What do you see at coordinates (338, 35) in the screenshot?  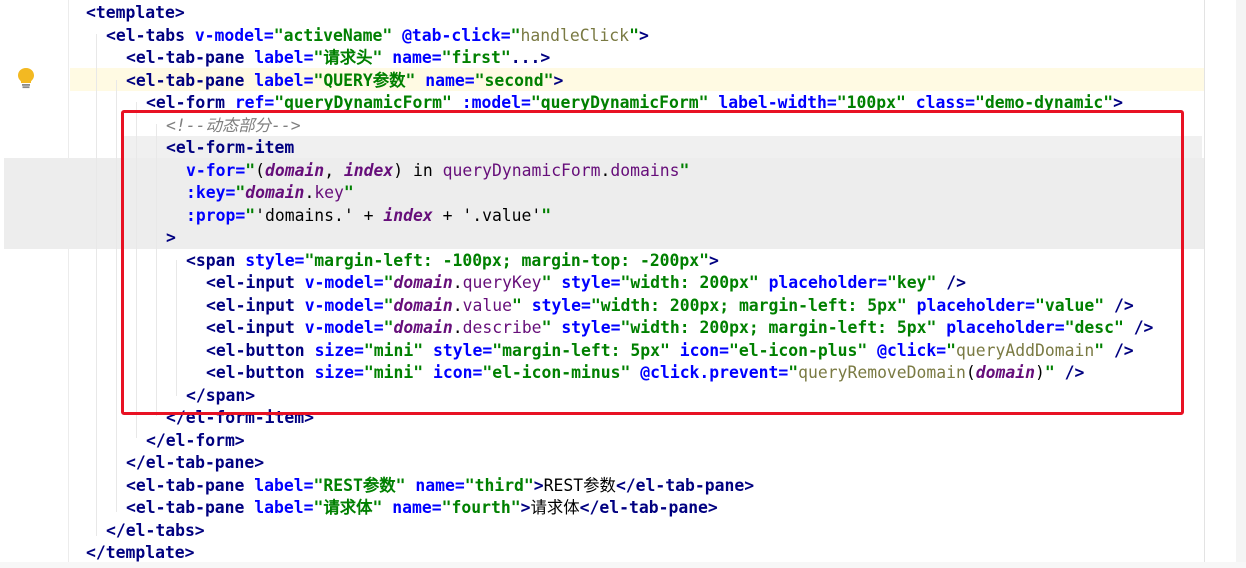 I see `code-token: "activeName"` at bounding box center [338, 35].